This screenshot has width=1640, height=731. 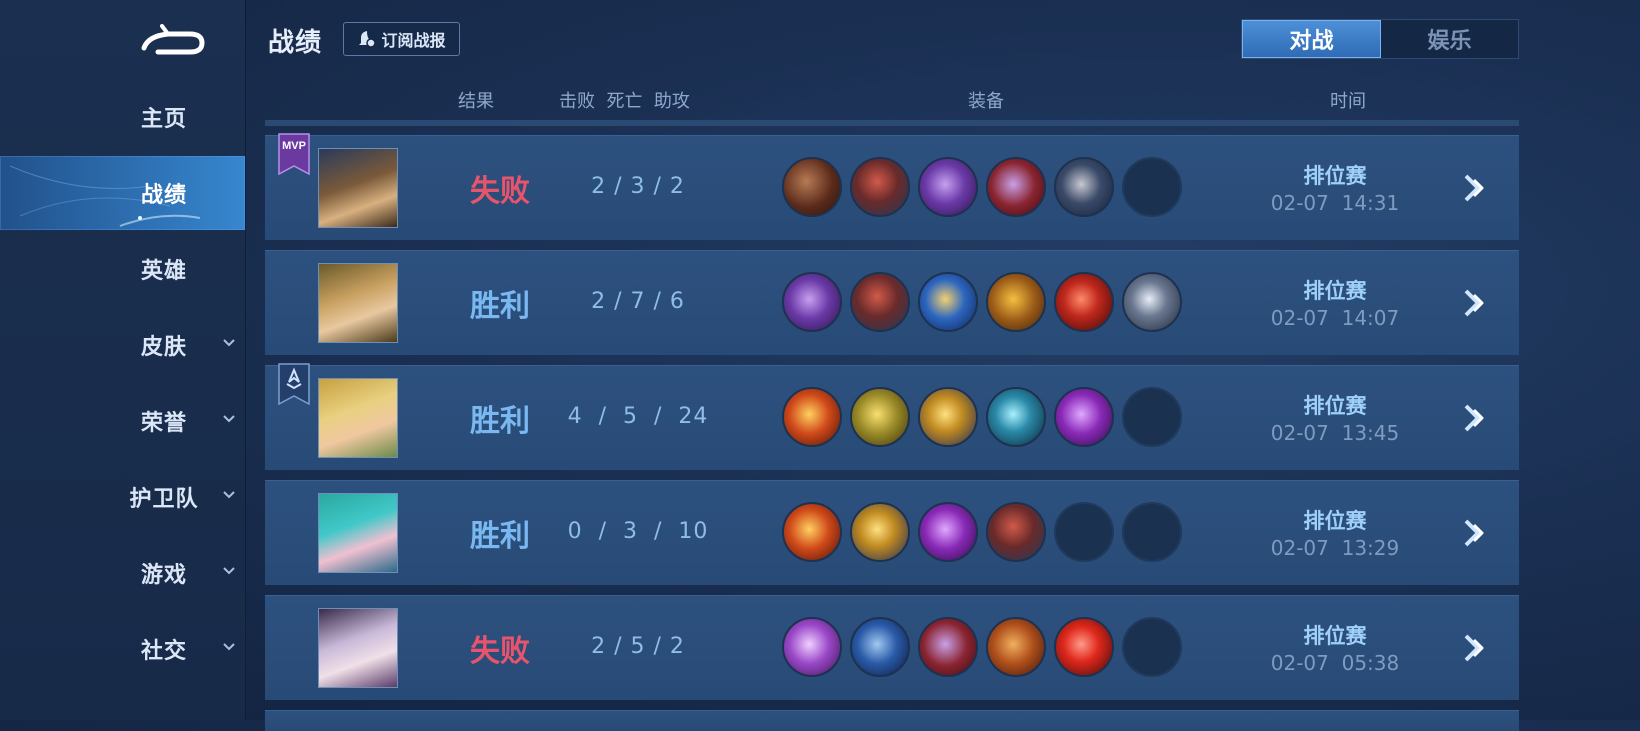 I want to click on match-time: 02-07 13:29, so click(x=1335, y=548).